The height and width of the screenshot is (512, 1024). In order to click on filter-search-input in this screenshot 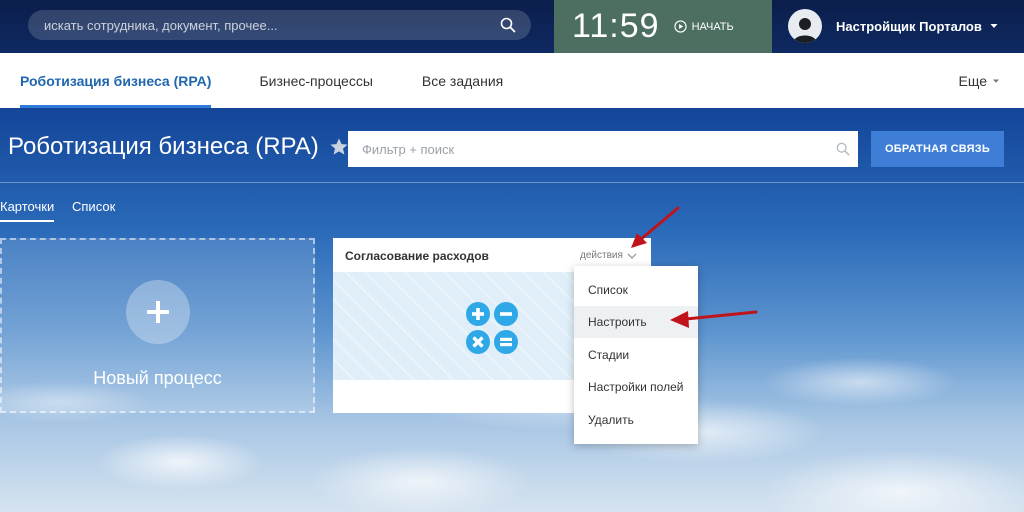, I will do `click(588, 149)`.